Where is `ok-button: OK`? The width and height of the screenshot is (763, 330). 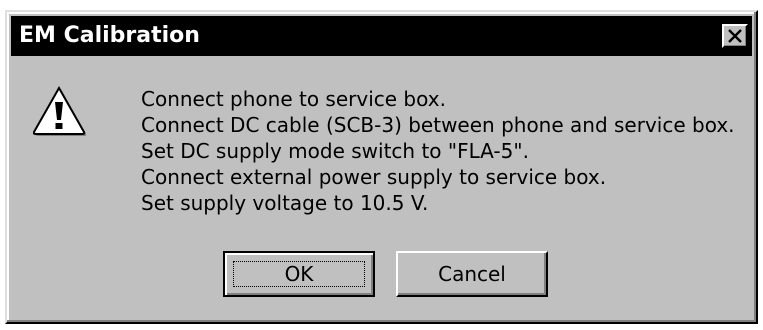 ok-button: OK is located at coordinates (299, 274).